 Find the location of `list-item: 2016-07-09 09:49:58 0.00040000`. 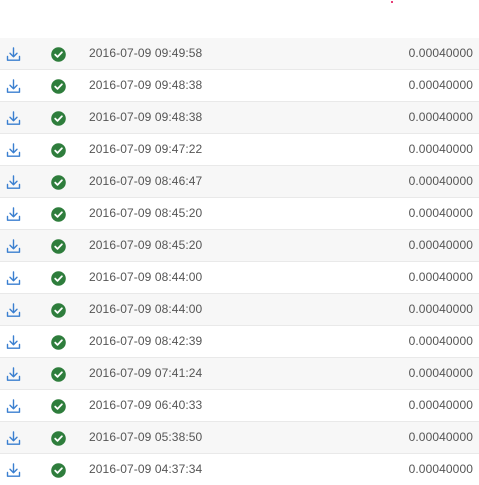

list-item: 2016-07-09 09:49:58 0.00040000 is located at coordinates (239, 54).